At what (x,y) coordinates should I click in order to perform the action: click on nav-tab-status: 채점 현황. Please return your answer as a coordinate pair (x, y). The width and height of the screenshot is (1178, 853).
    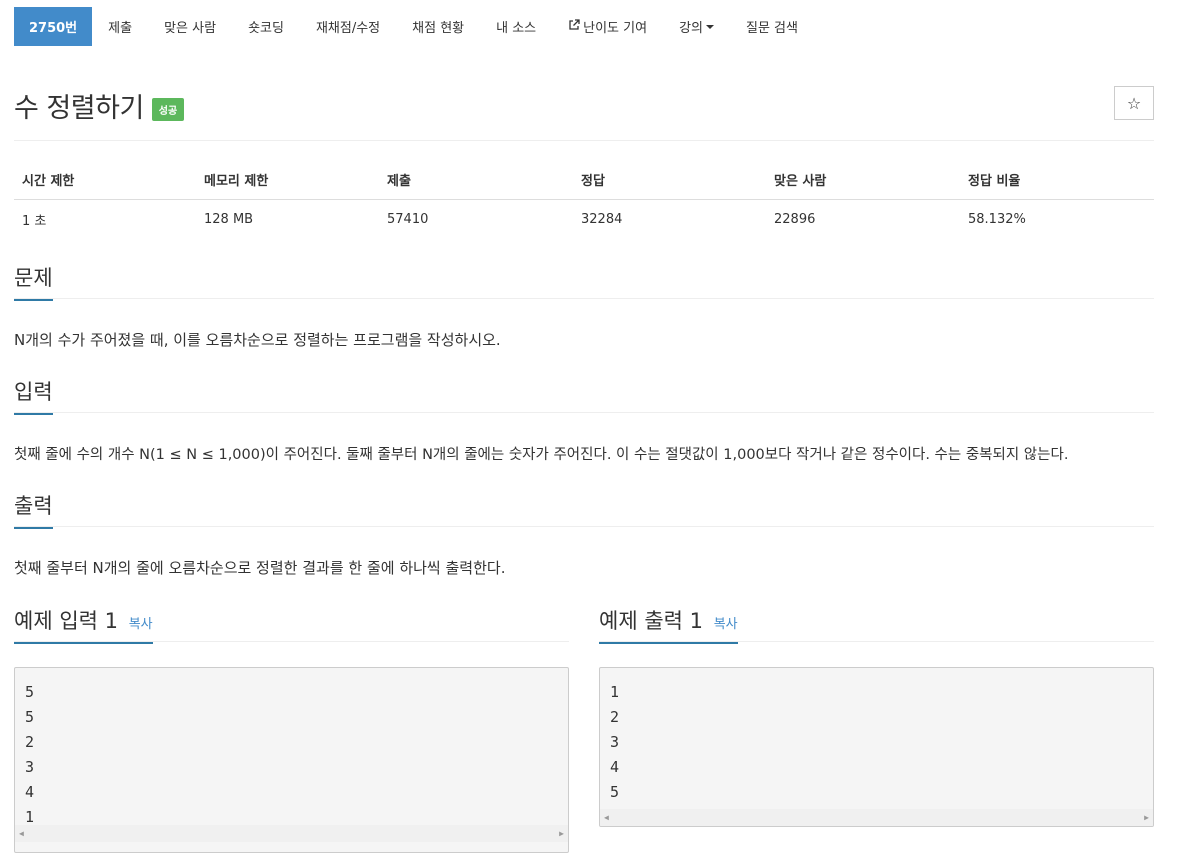
    Looking at the image, I should click on (438, 26).